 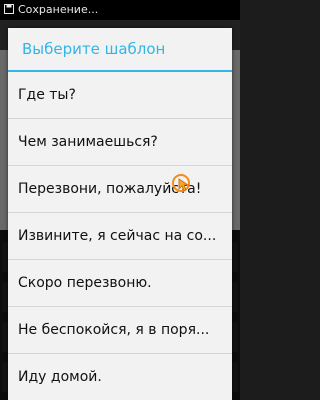 I want to click on template-item: Иду домой., so click(x=120, y=377).